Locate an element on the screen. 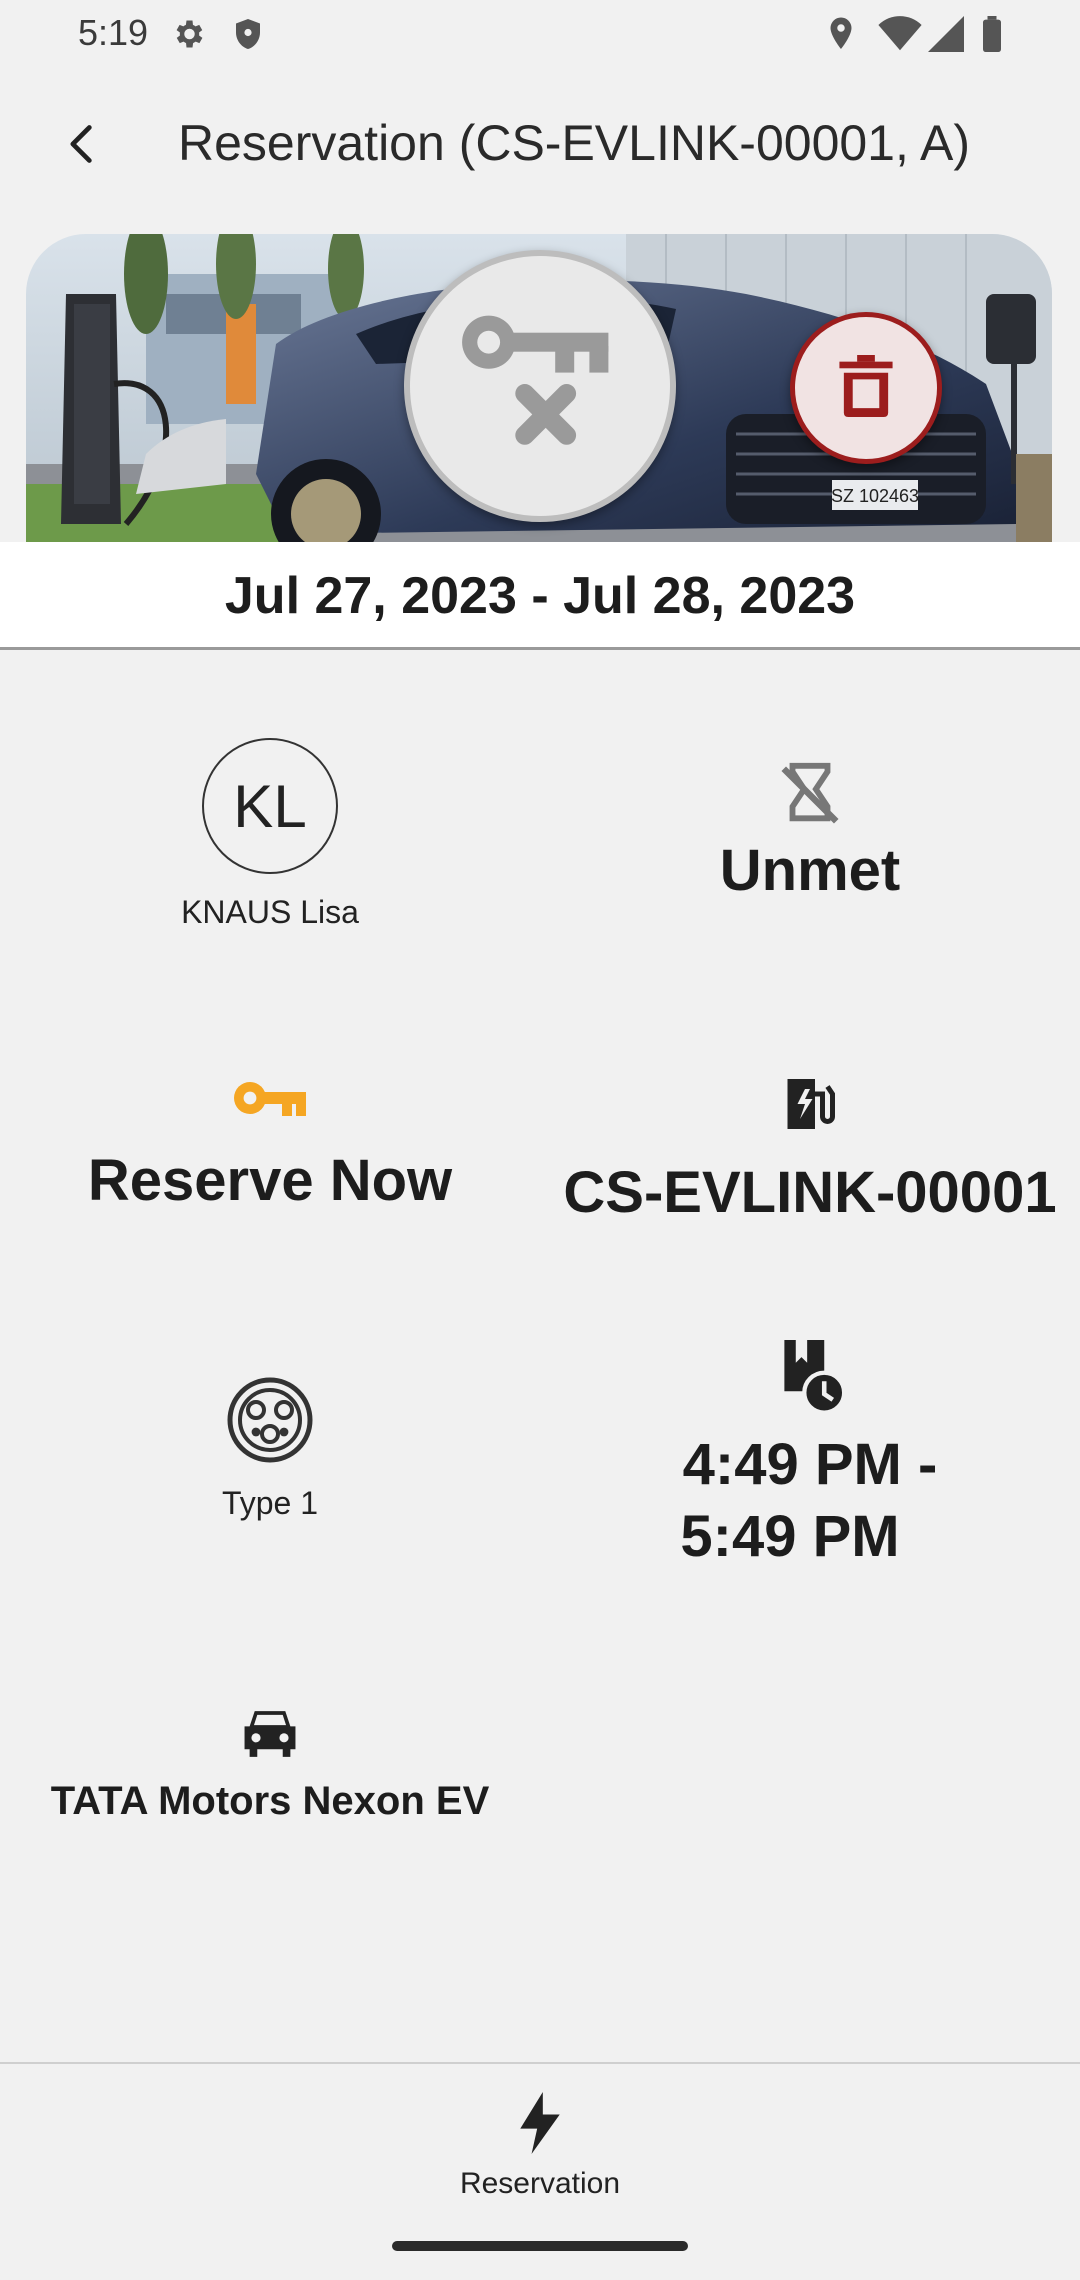 The height and width of the screenshot is (2280, 1080). status-label: Unmet is located at coordinates (810, 870).